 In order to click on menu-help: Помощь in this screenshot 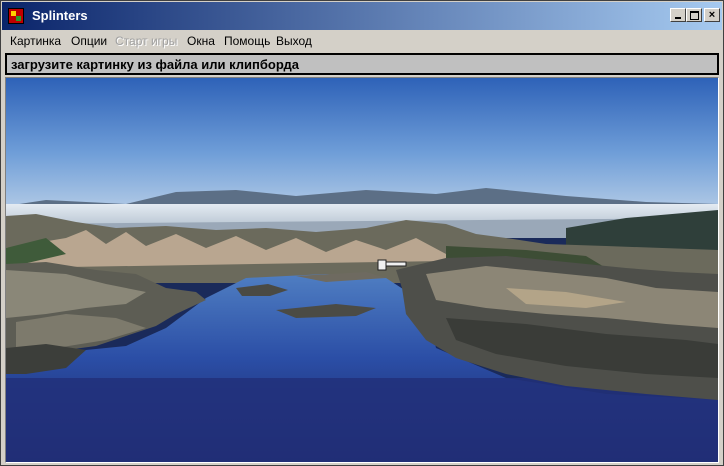, I will do `click(247, 41)`.